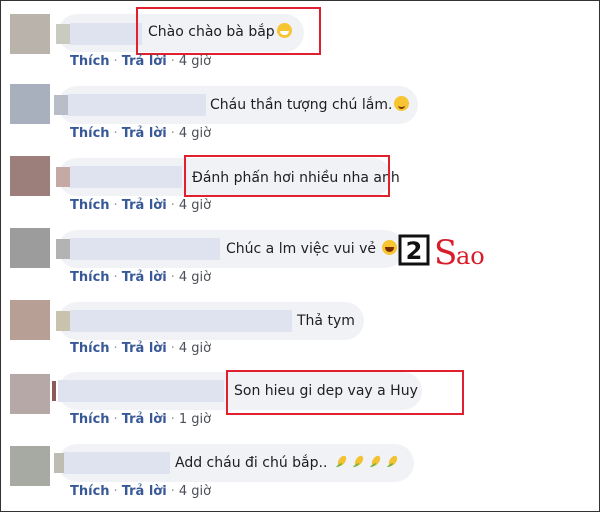 The width and height of the screenshot is (600, 512). What do you see at coordinates (326, 321) in the screenshot?
I see `comment-text: Thả tym` at bounding box center [326, 321].